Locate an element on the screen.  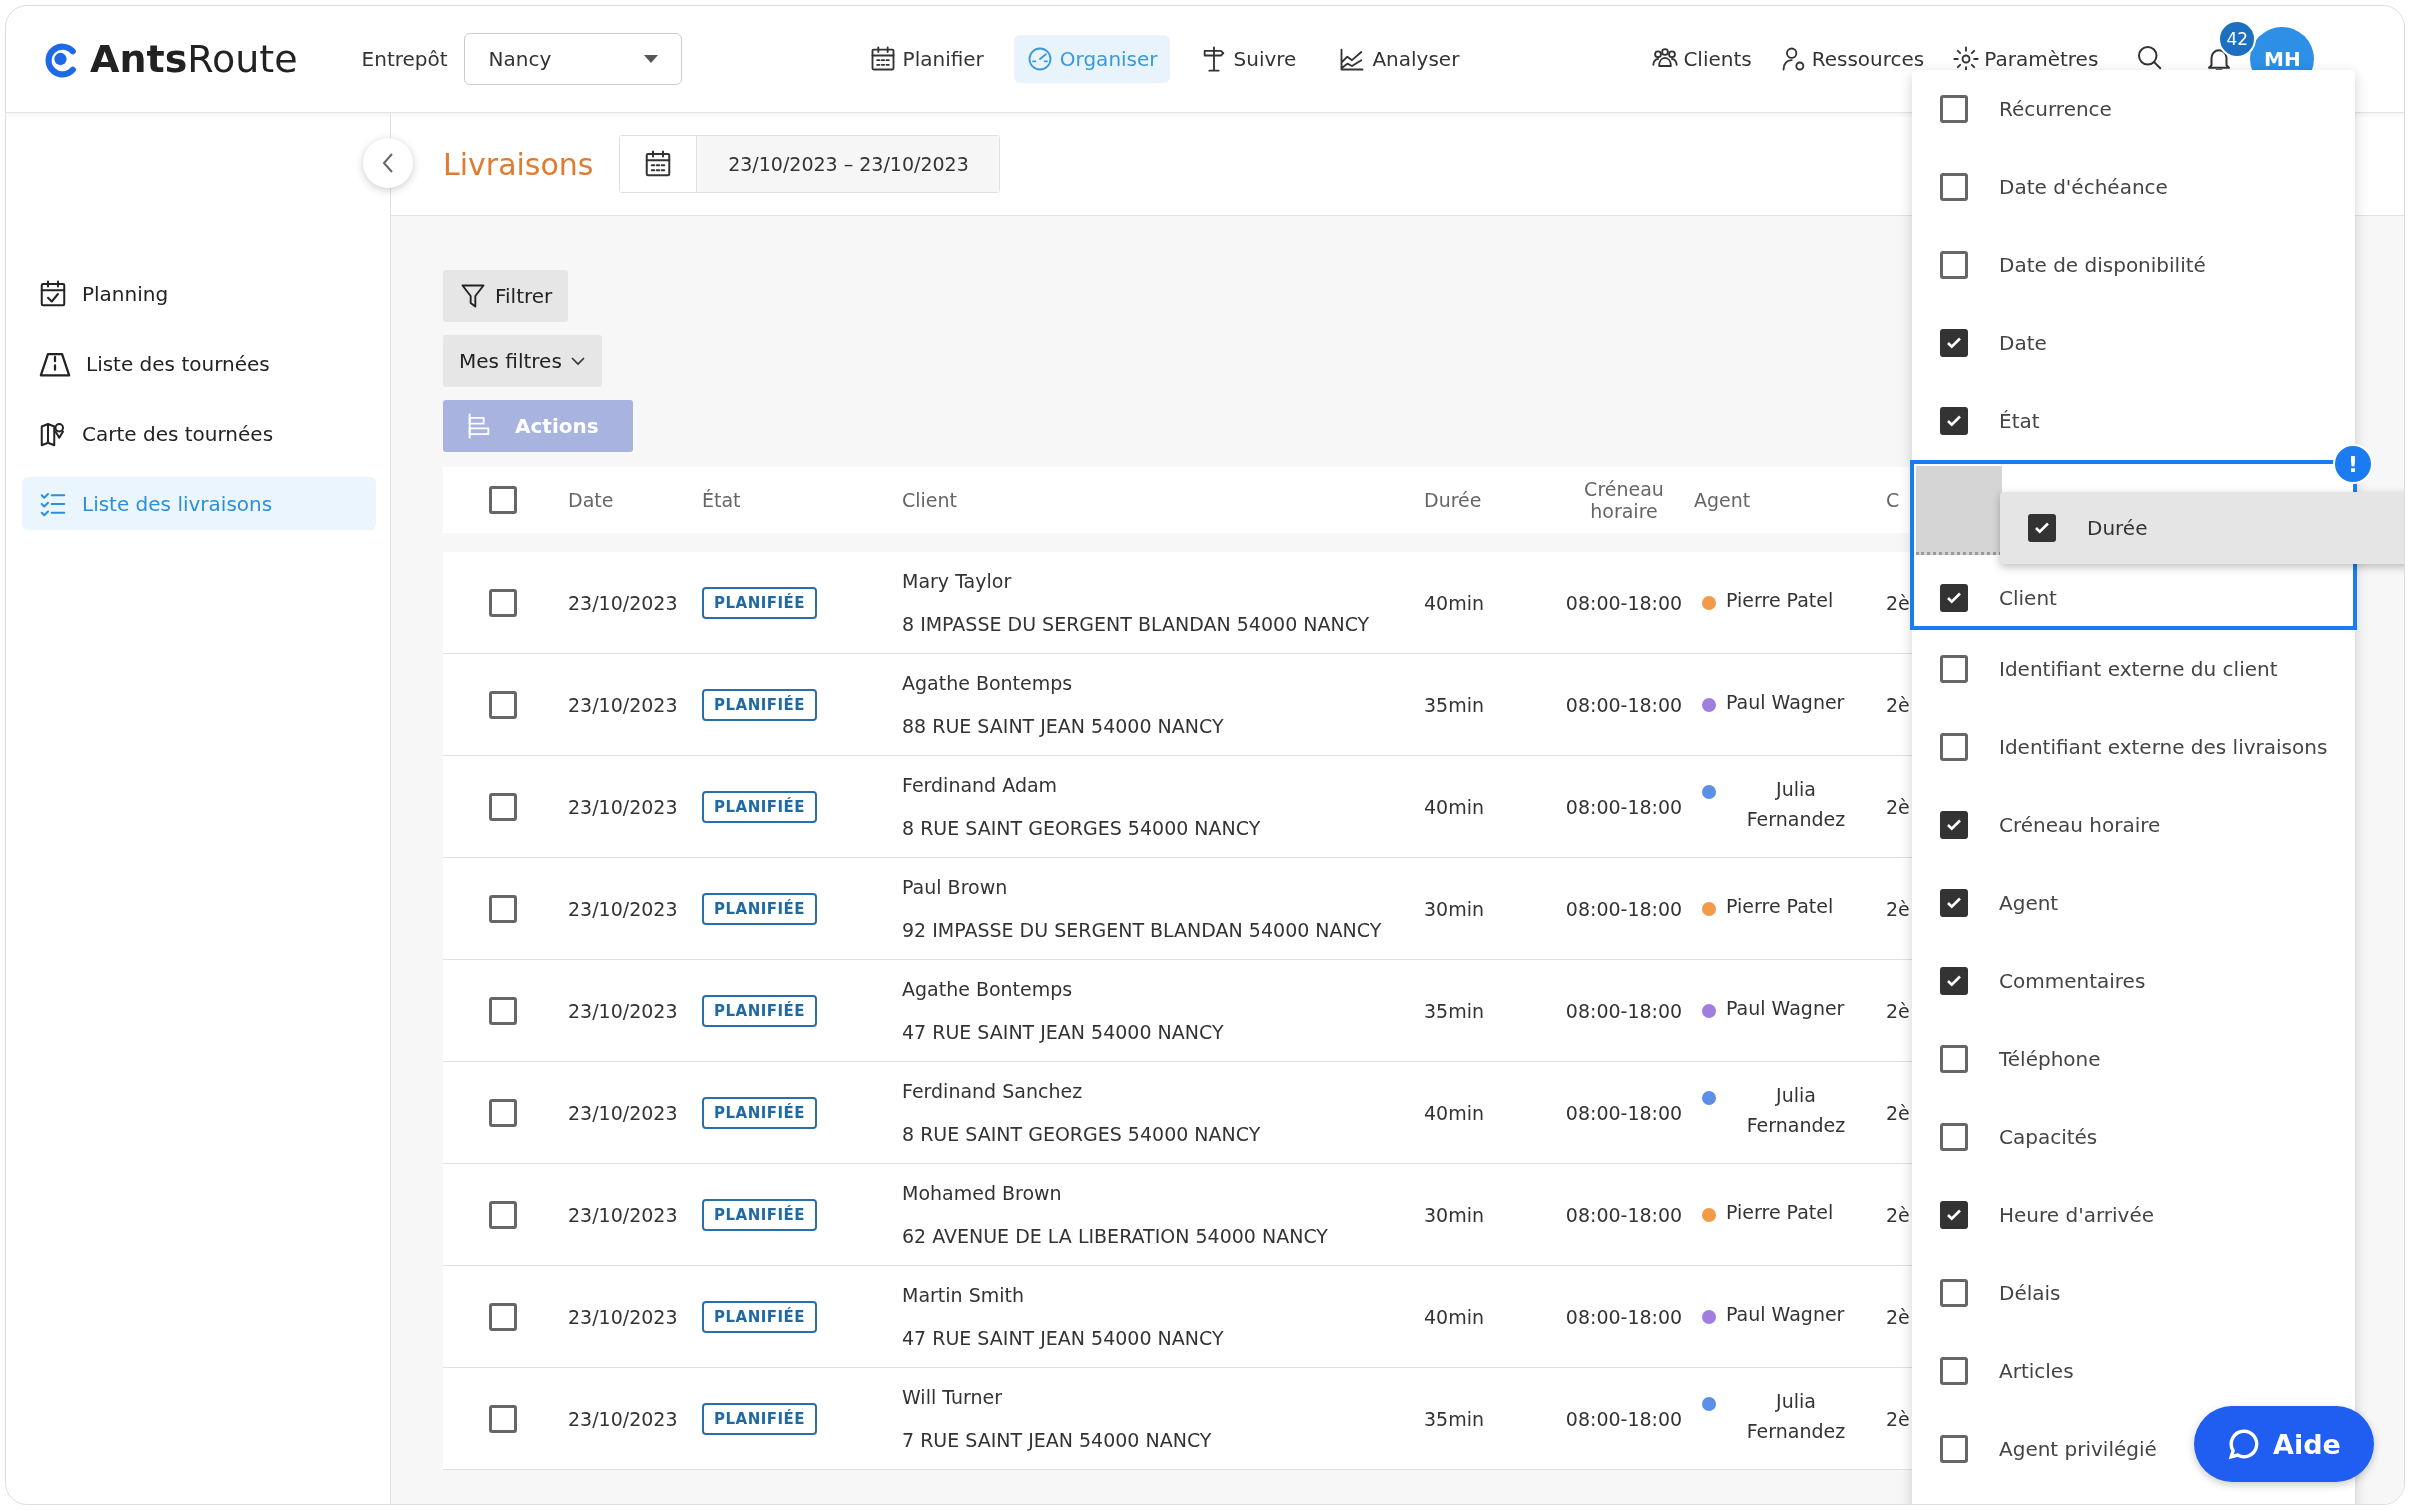
column-header: Client is located at coordinates (1163, 500).